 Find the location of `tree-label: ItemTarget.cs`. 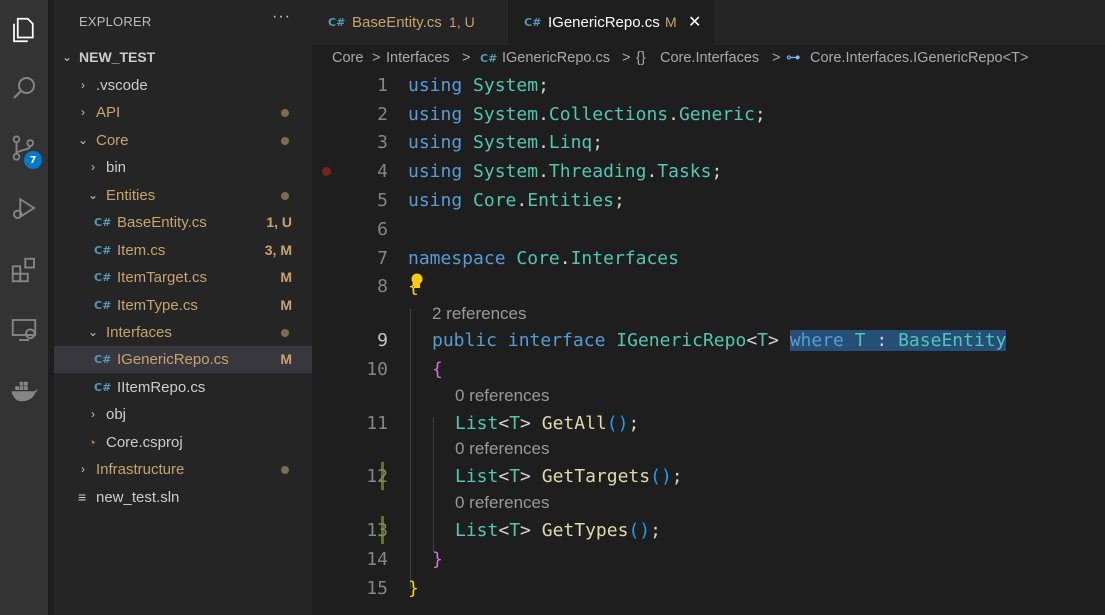

tree-label: ItemTarget.cs is located at coordinates (162, 277).